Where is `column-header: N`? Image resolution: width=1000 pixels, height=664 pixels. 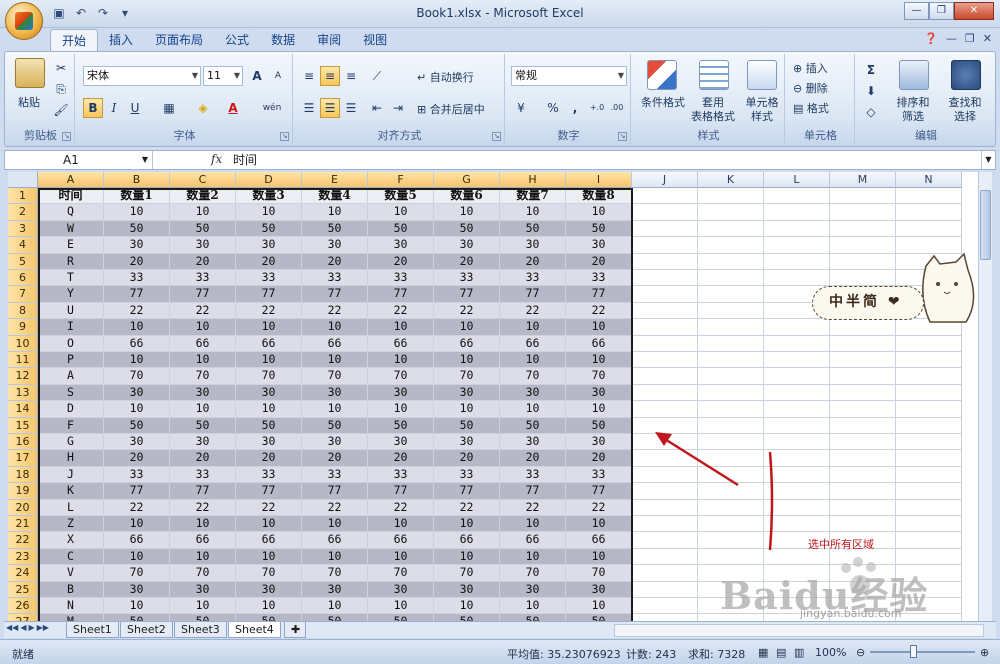 column-header: N is located at coordinates (929, 180).